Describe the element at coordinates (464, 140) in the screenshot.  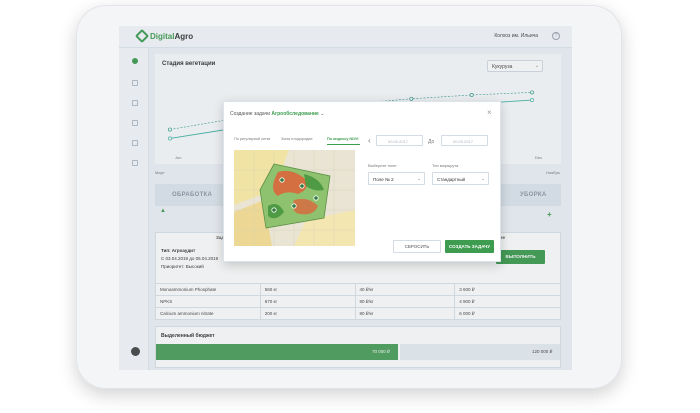
I see `date-to-field: 00.00.2017` at that location.